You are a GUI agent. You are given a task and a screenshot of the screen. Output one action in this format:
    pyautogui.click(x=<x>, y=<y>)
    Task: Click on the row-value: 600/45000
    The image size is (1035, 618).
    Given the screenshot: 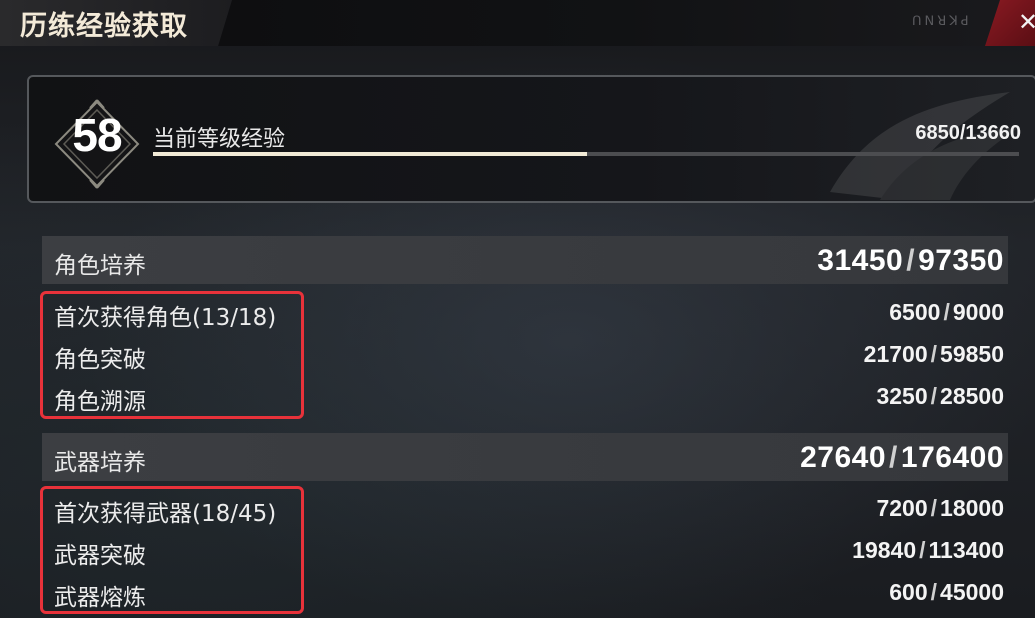 What is the action you would take?
    pyautogui.click(x=946, y=592)
    